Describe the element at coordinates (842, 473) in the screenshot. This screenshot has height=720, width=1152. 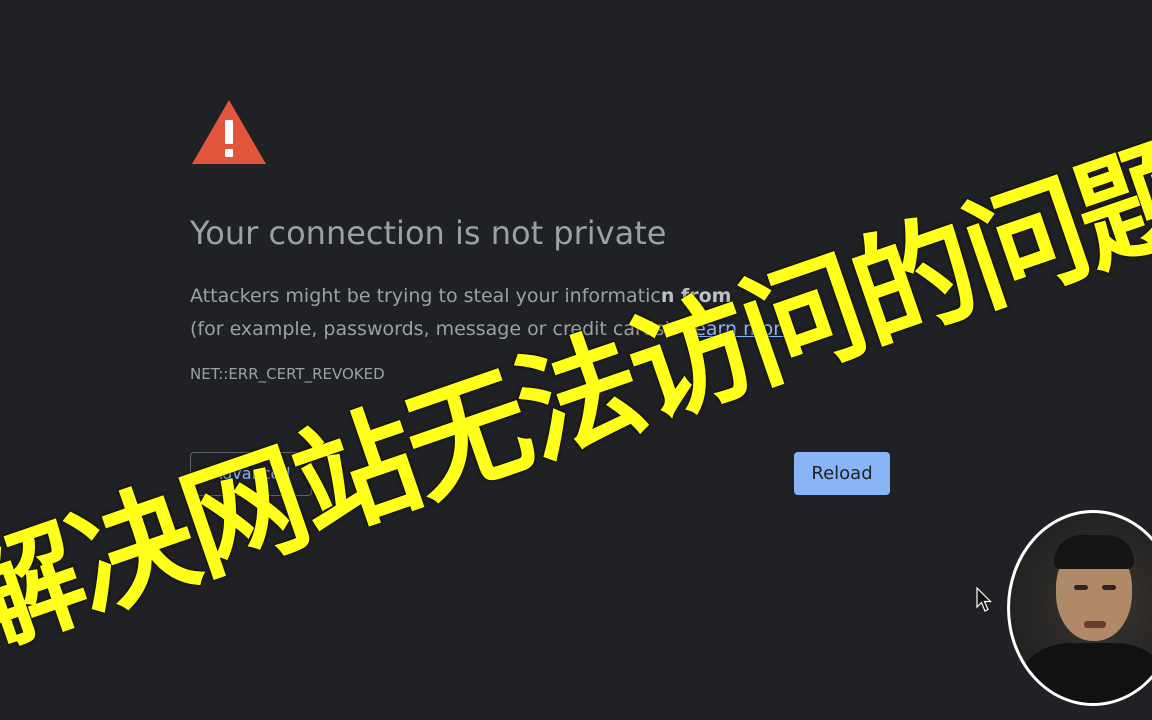
I see `reload-button: Reload` at that location.